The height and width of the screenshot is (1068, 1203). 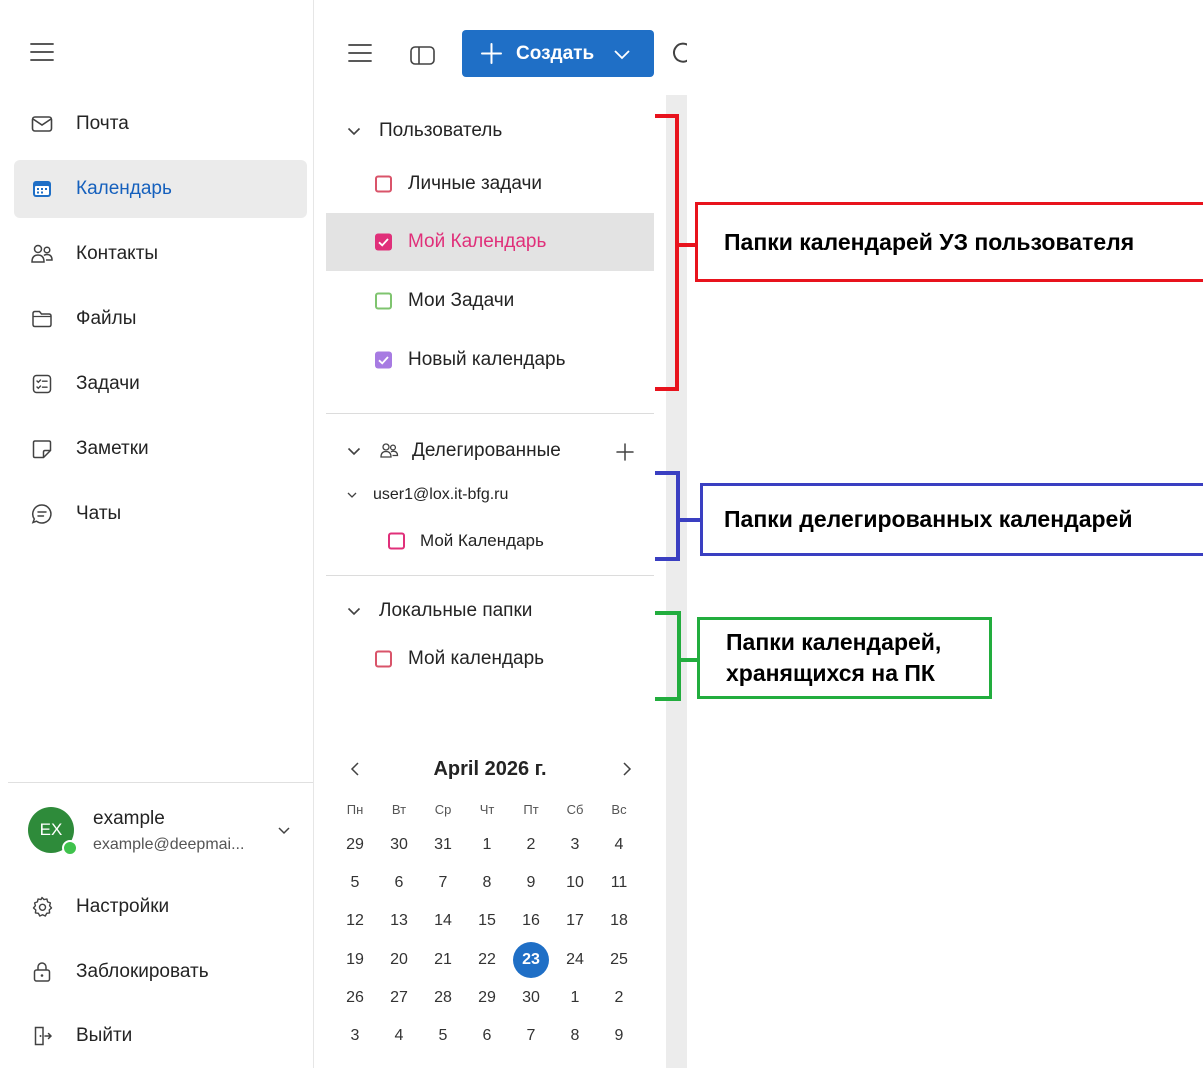 I want to click on weekday-label: Ср, so click(x=443, y=809).